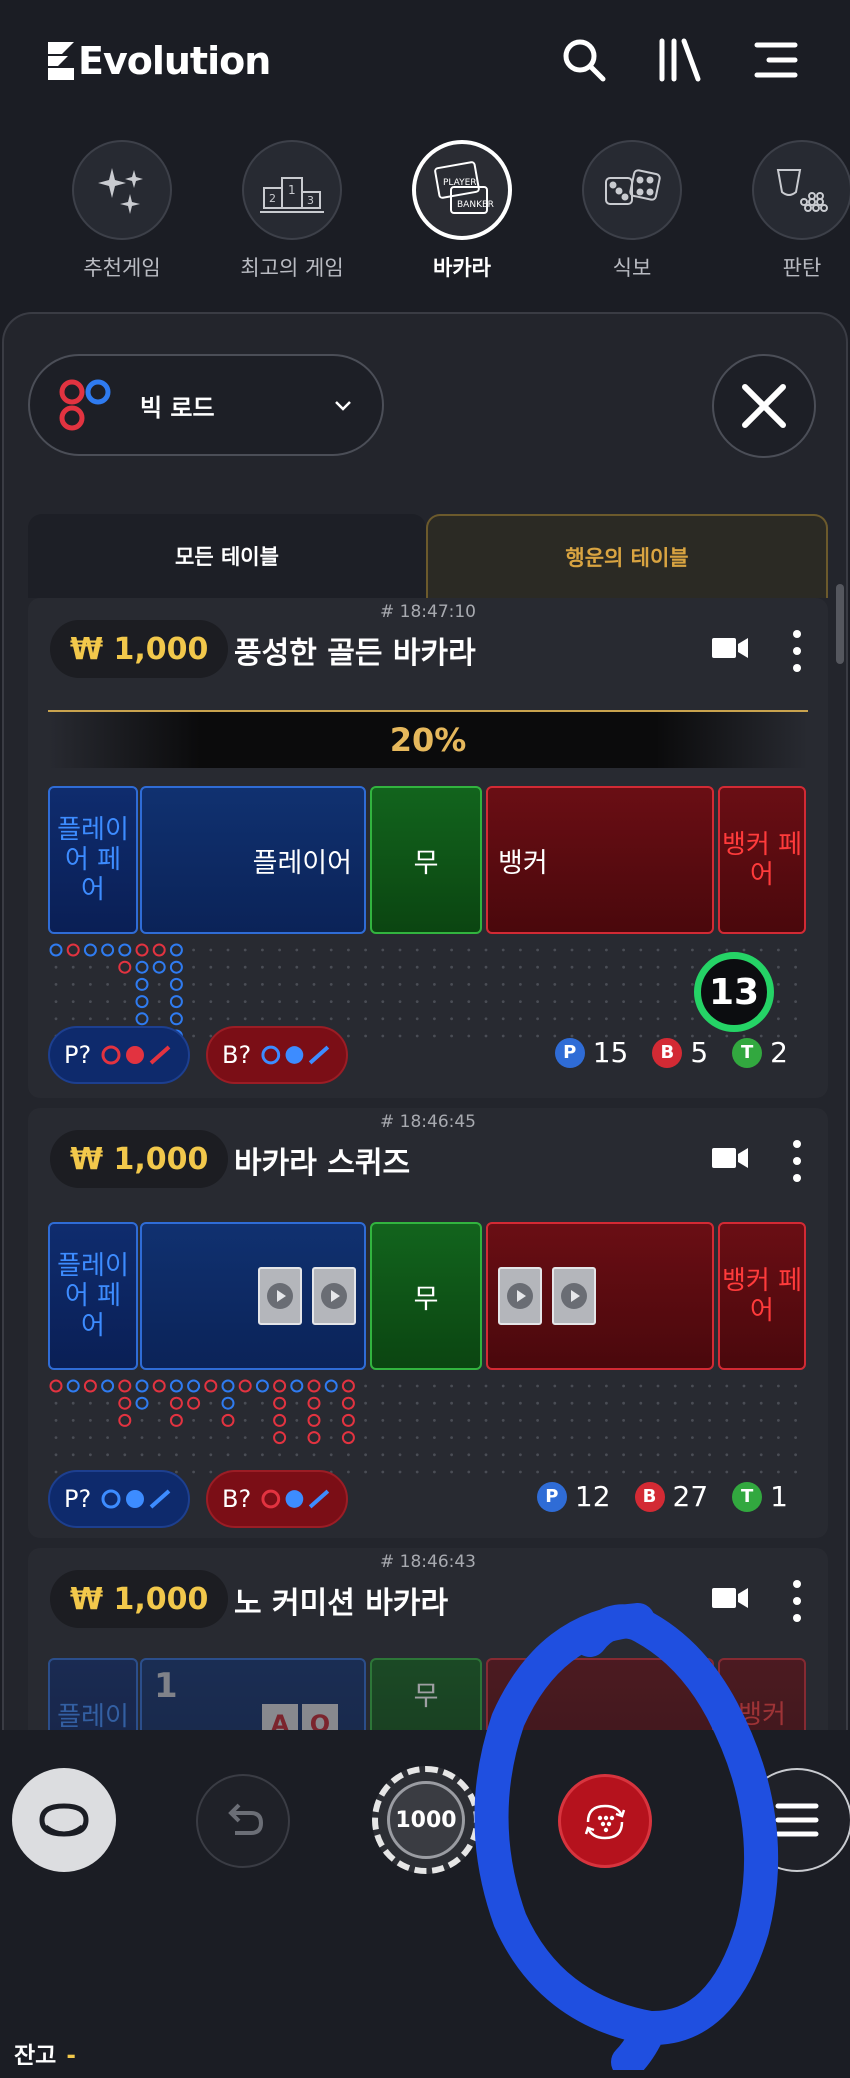 Image resolution: width=850 pixels, height=2078 pixels. I want to click on svg-text: 1, so click(292, 190).